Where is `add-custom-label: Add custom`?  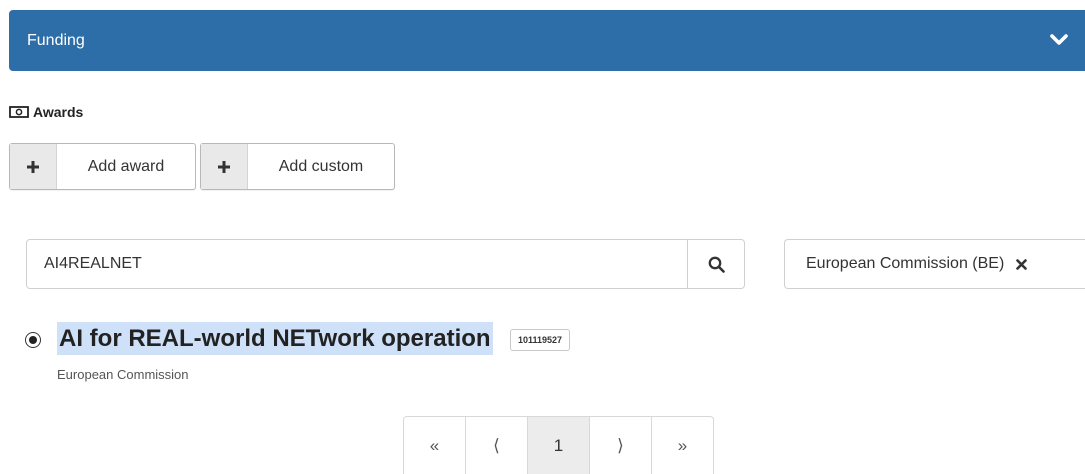 add-custom-label: Add custom is located at coordinates (321, 166).